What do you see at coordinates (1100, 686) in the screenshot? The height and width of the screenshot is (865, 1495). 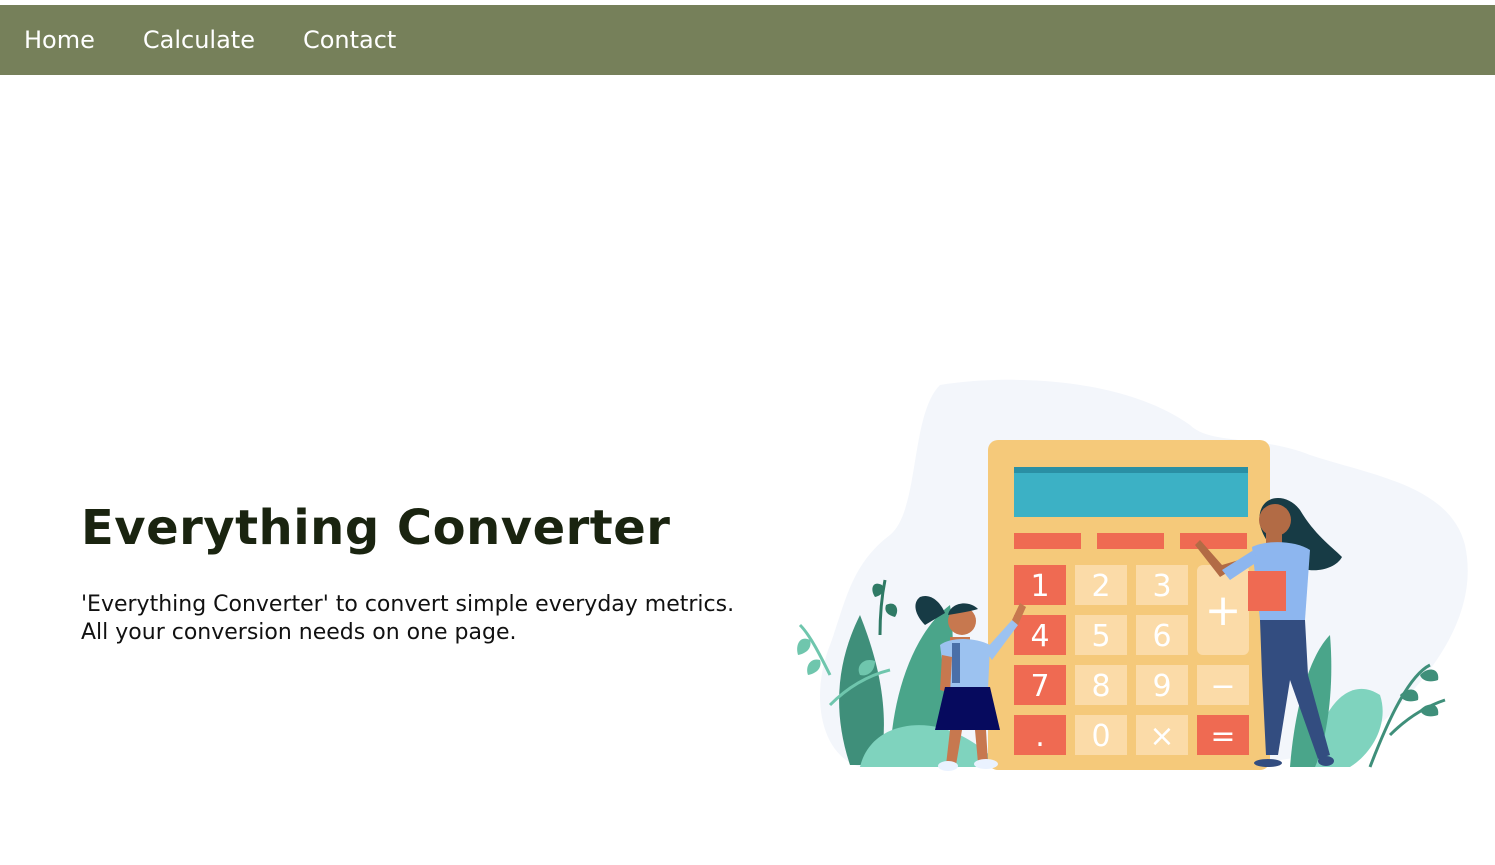 I see `key-8: 8` at bounding box center [1100, 686].